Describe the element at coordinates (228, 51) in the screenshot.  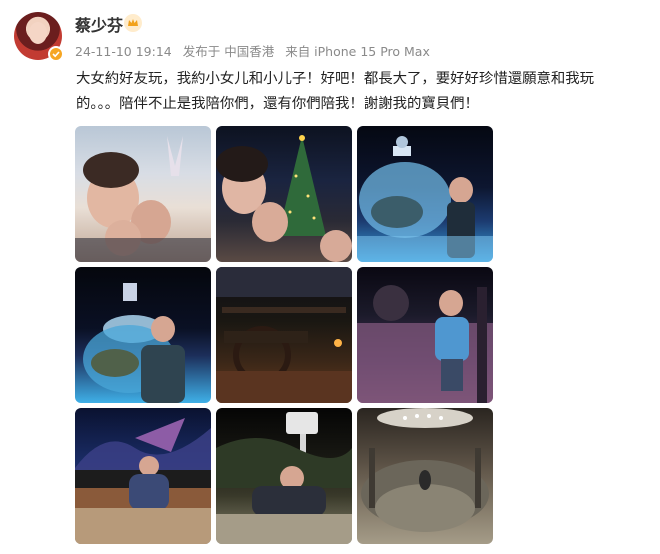
I see `post-location: 发布于 中国香港` at that location.